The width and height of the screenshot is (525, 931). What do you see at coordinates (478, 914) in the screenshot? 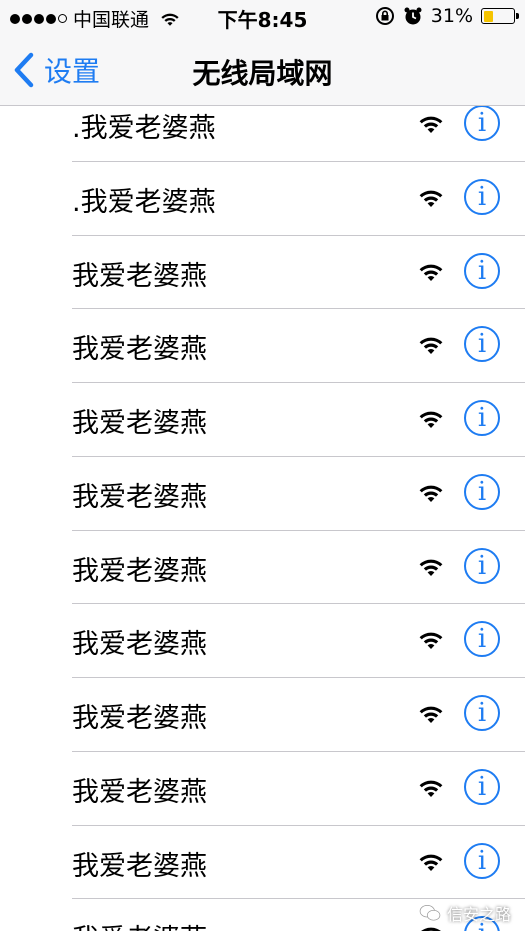
I see `watermark-text: 信安之路` at bounding box center [478, 914].